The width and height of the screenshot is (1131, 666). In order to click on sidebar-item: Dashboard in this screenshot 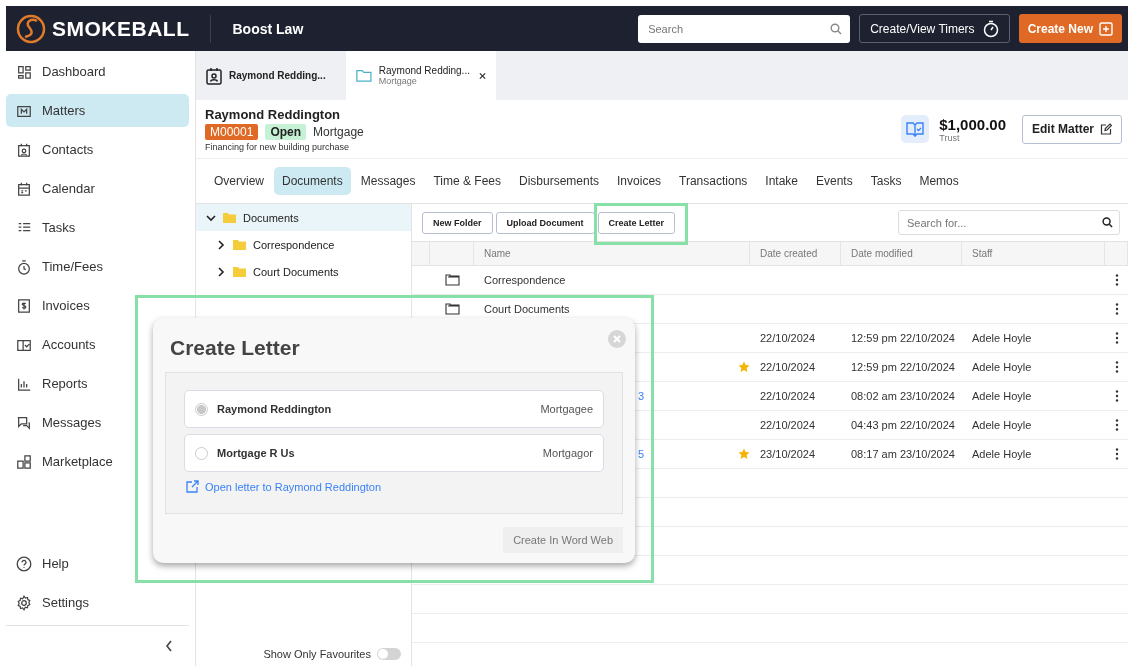, I will do `click(97, 71)`.